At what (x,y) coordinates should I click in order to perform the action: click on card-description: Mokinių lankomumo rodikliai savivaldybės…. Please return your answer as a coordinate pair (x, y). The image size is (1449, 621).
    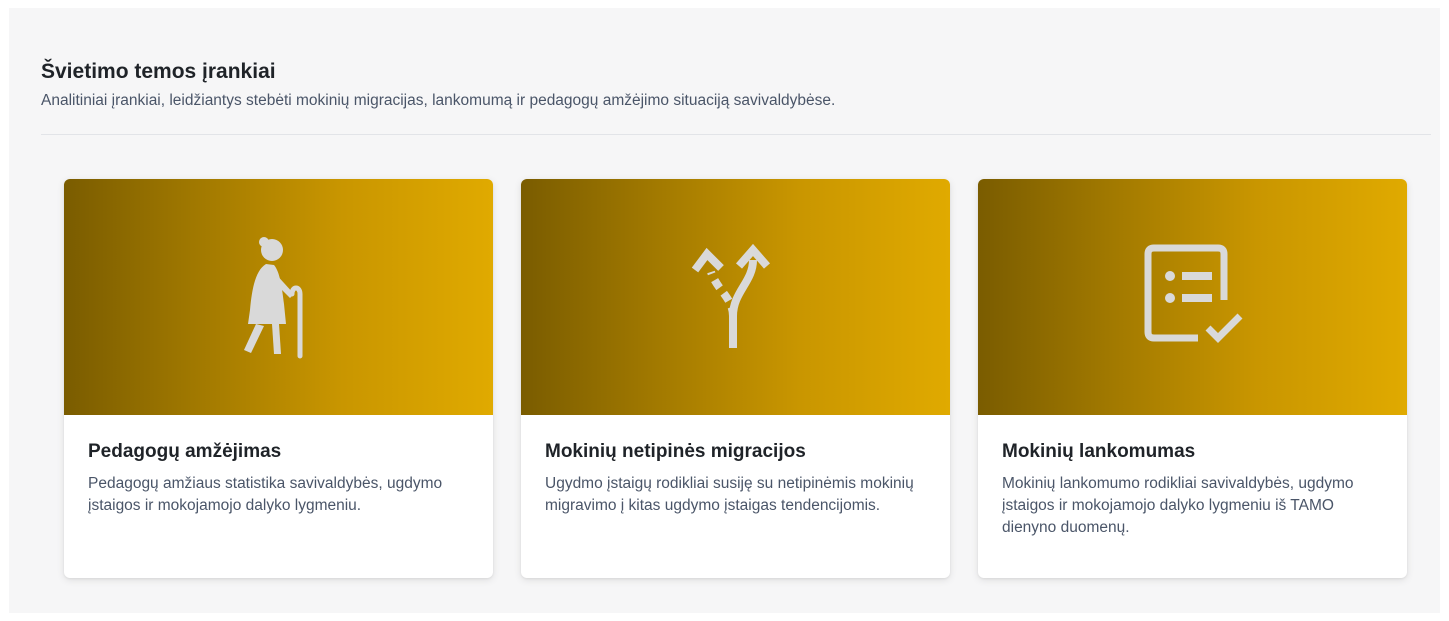
    Looking at the image, I should click on (1178, 505).